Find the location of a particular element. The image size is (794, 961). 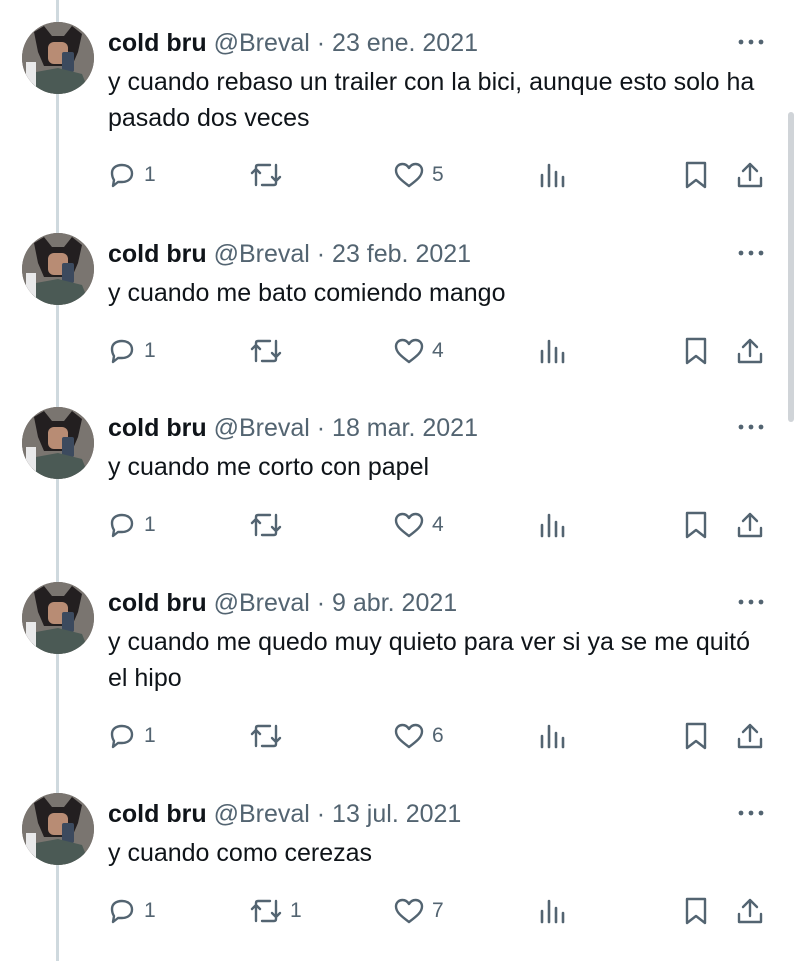

like-button: 5 is located at coordinates (418, 175).